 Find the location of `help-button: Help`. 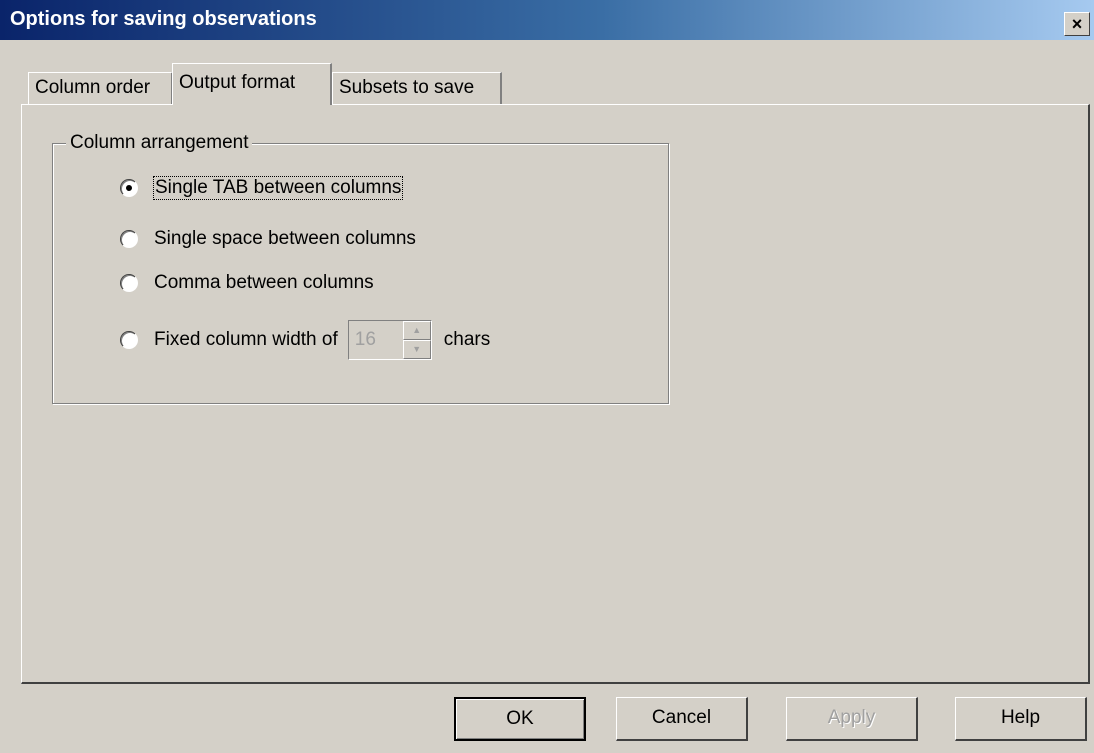

help-button: Help is located at coordinates (1021, 719).